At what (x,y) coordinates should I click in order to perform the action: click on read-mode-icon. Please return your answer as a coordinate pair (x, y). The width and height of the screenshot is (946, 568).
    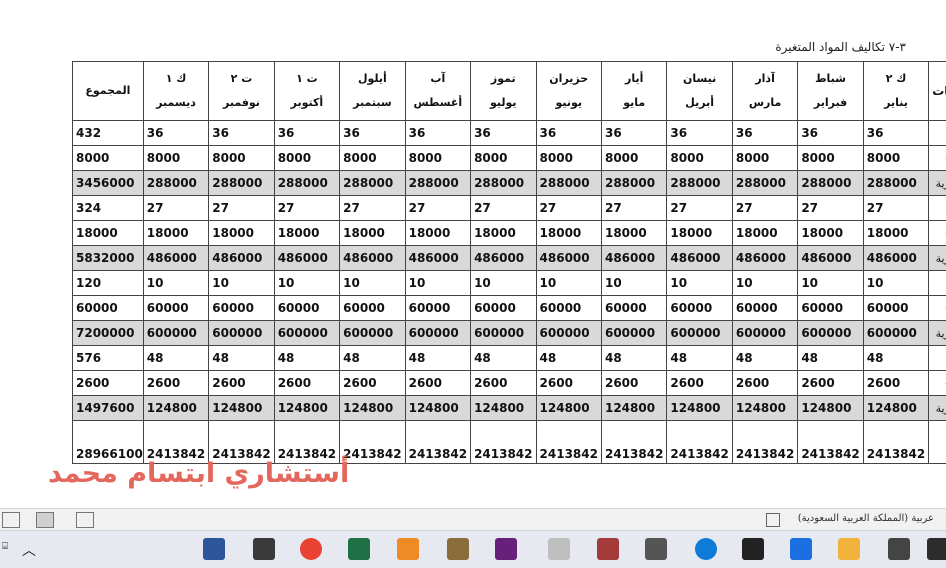
    Looking at the image, I should click on (11, 520).